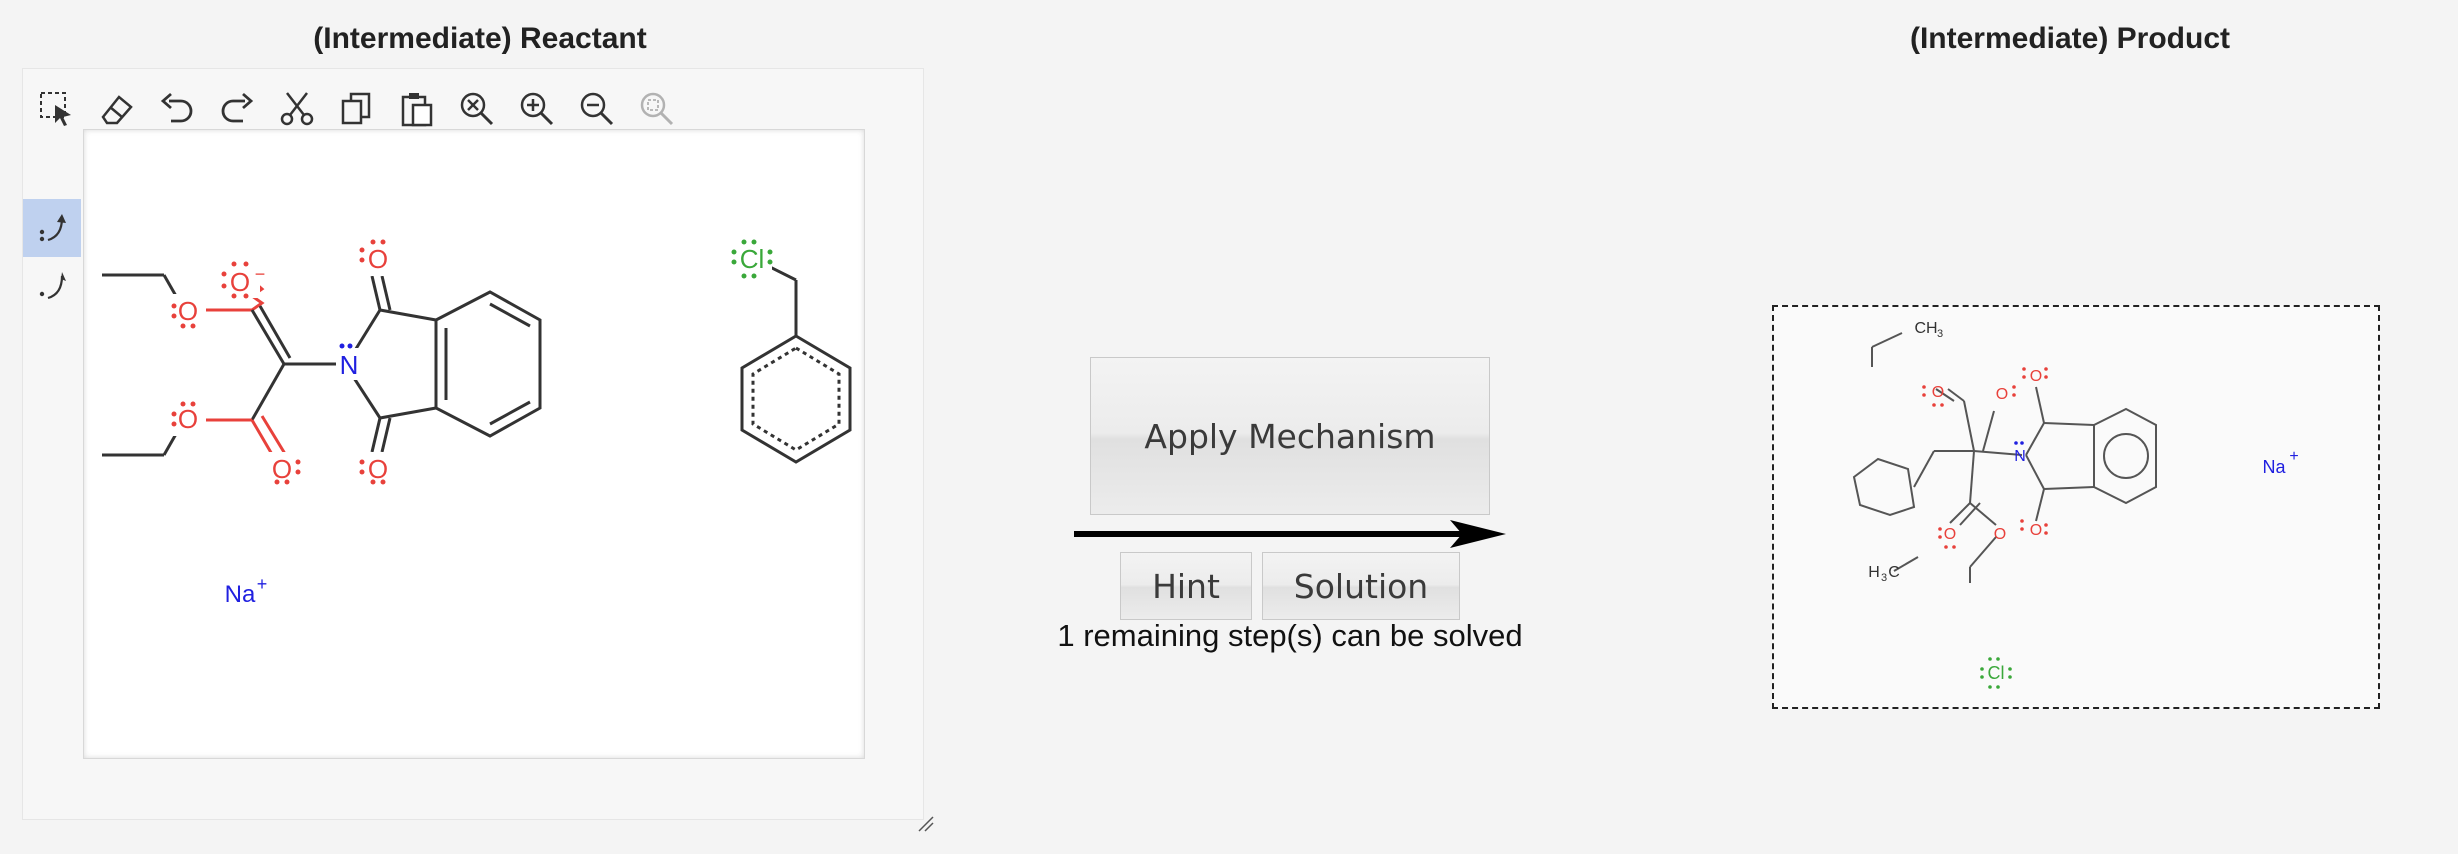 The height and width of the screenshot is (854, 2458). What do you see at coordinates (260, 274) in the screenshot?
I see `negative-charge-label: −` at bounding box center [260, 274].